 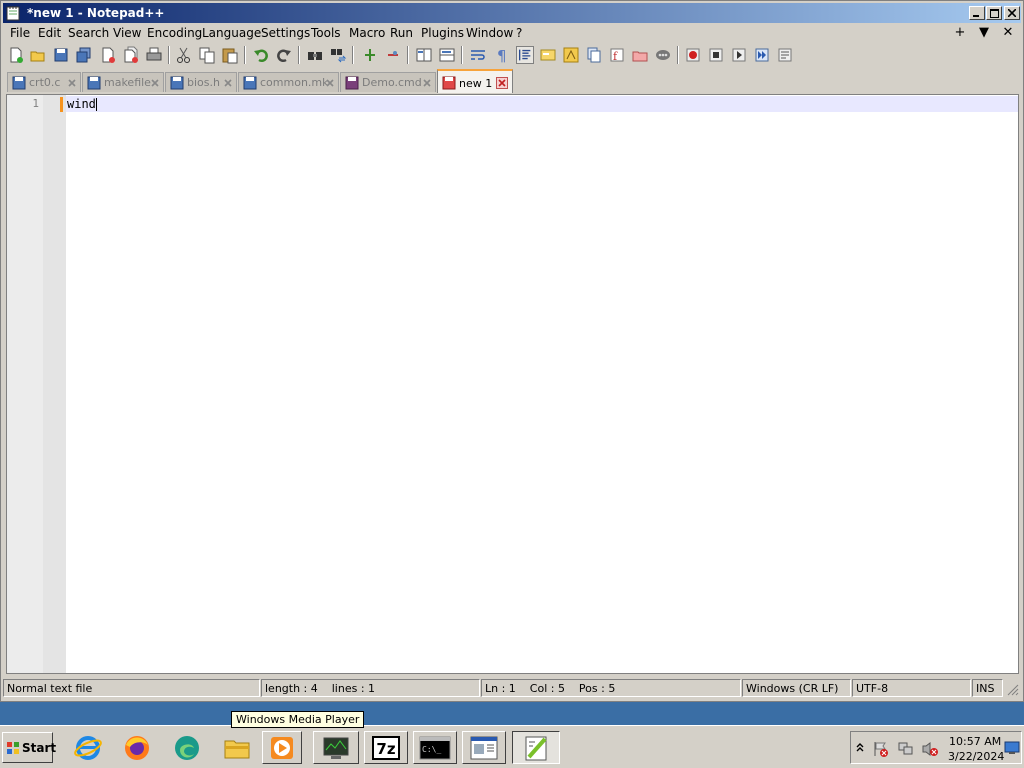 I want to click on taskbar-notepad-plus-plus, so click(x=536, y=747).